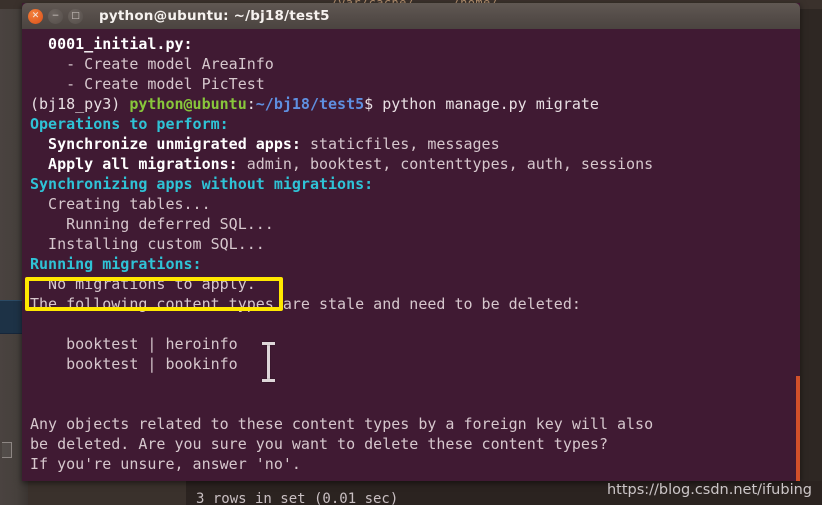  Describe the element at coordinates (404, 144) in the screenshot. I see `terminal-text: staticfiles, messages` at that location.